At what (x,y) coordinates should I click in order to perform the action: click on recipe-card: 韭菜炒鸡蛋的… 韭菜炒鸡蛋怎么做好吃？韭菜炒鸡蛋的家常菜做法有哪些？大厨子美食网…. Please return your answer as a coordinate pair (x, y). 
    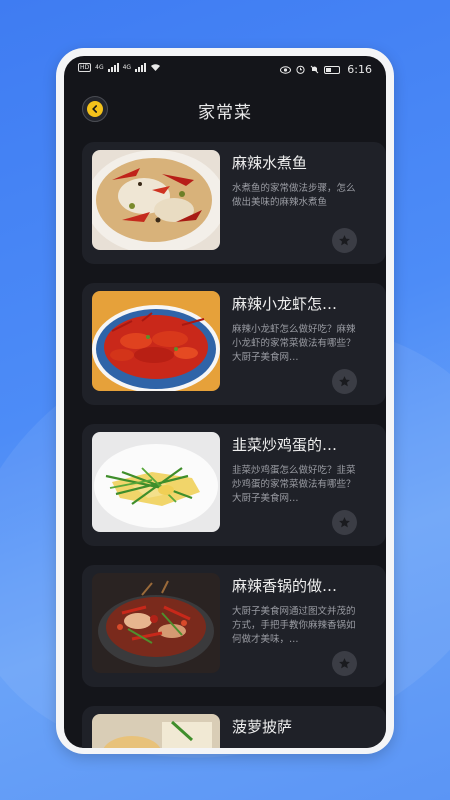
    Looking at the image, I should click on (234, 485).